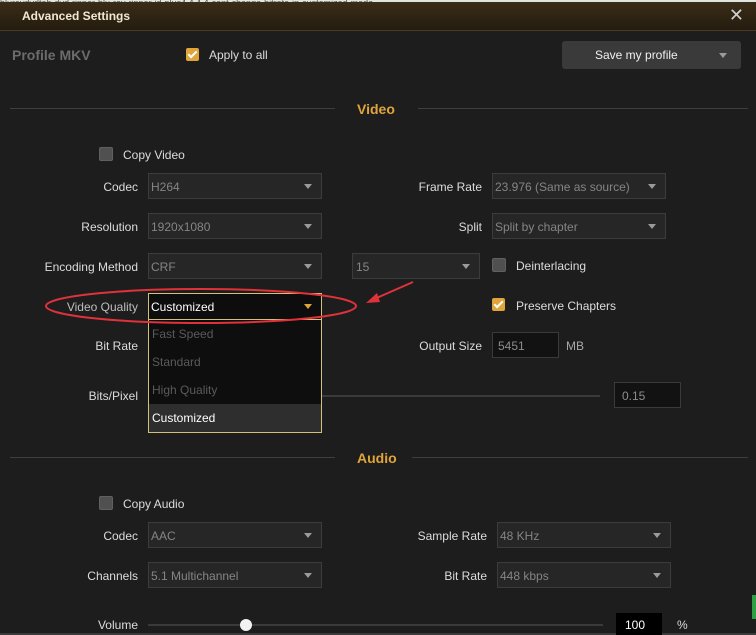  I want to click on audio-codec-dropdown: AAC, so click(235, 535).